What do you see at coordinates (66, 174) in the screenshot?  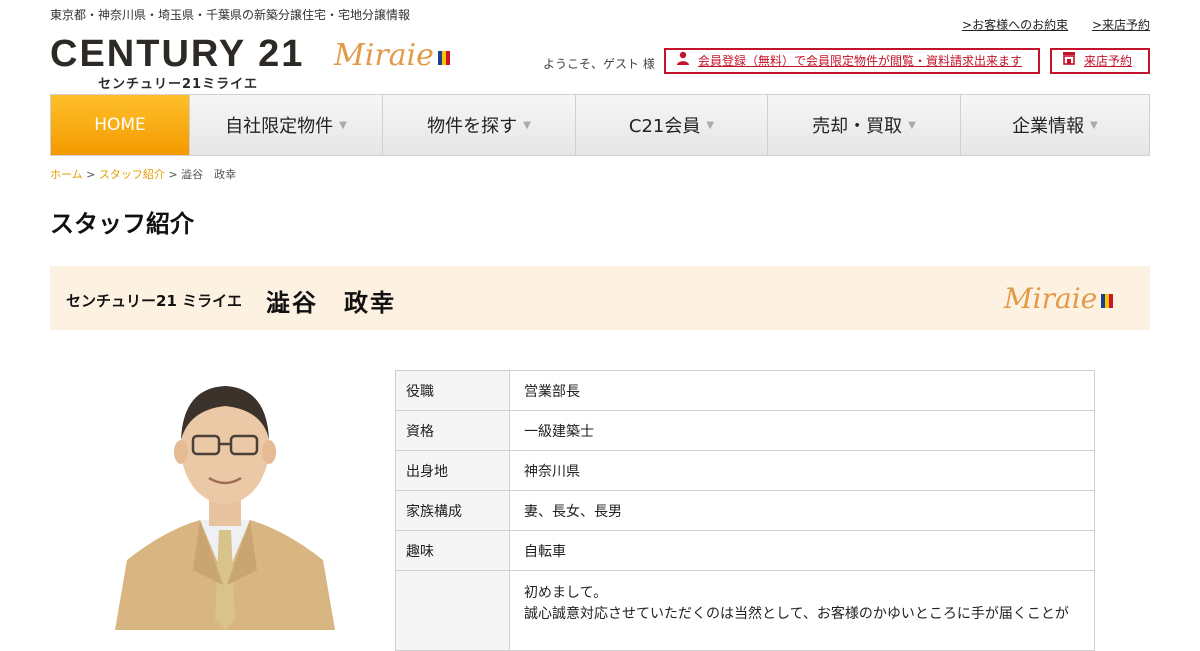 I see `breadcrumb-home: ホーム` at bounding box center [66, 174].